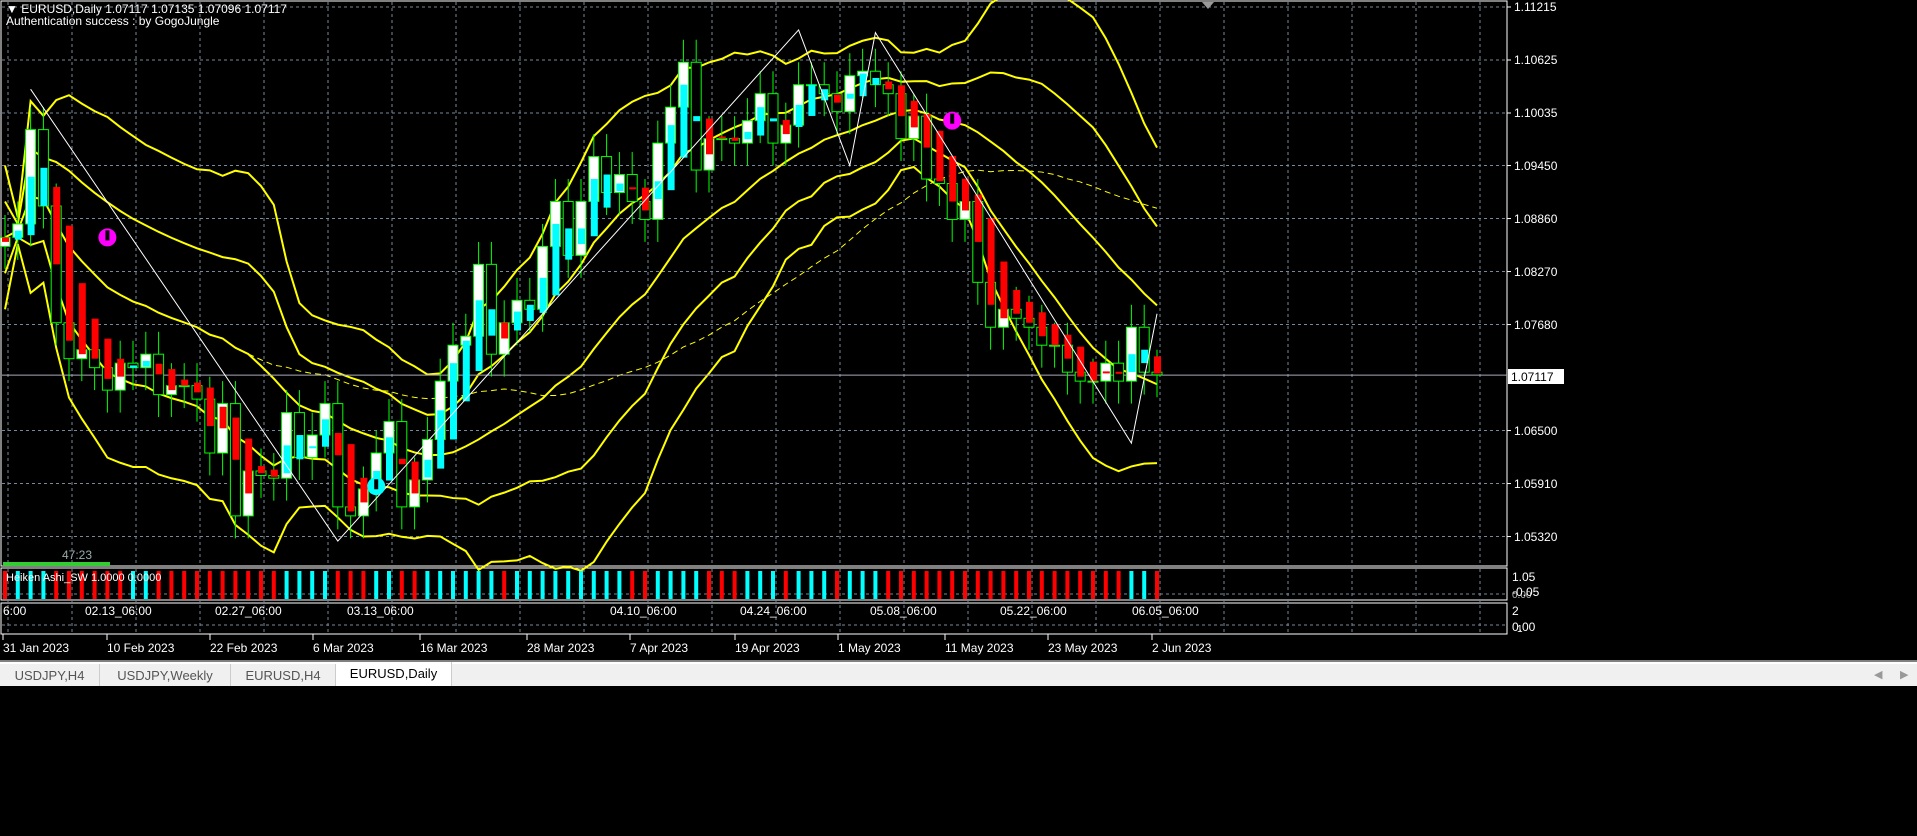  What do you see at coordinates (1536, 165) in the screenshot?
I see `price-label: 1.09450` at bounding box center [1536, 165].